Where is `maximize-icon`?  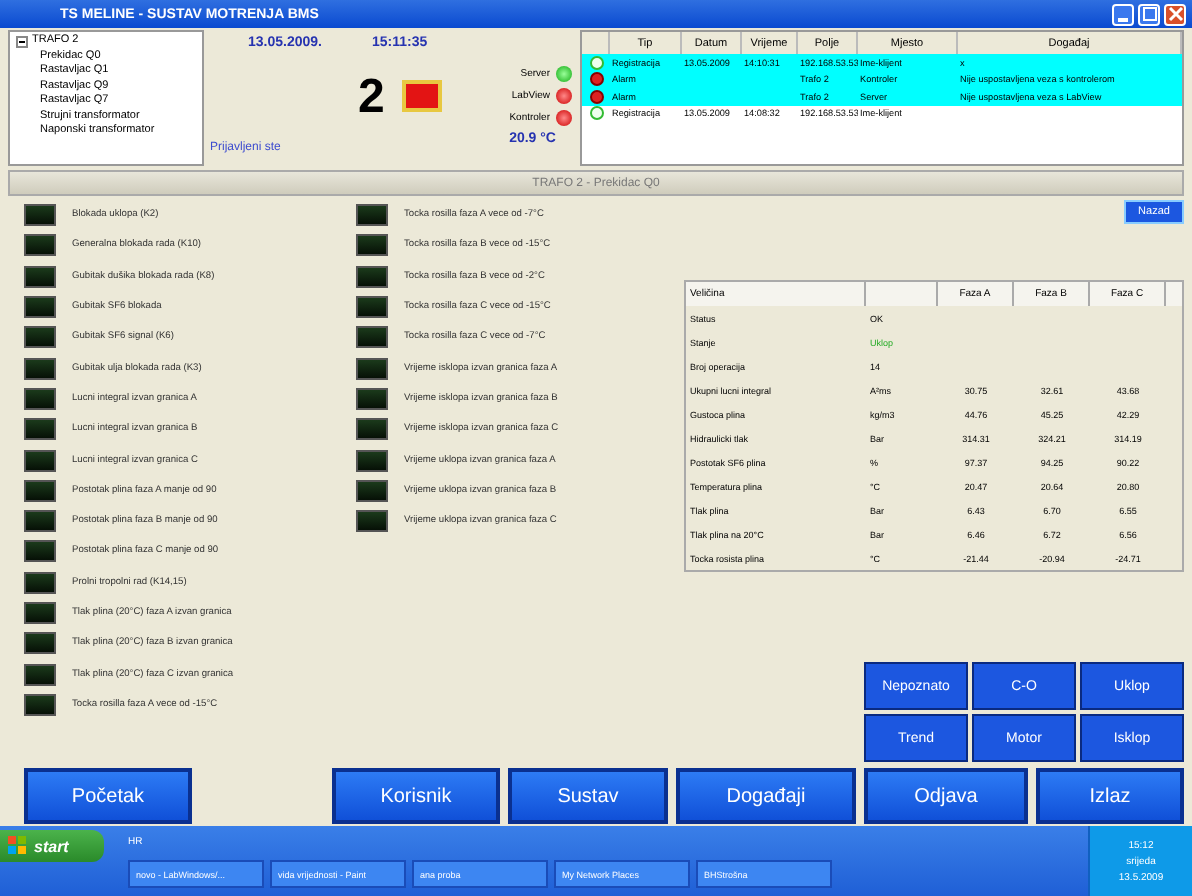
maximize-icon is located at coordinates (1149, 14).